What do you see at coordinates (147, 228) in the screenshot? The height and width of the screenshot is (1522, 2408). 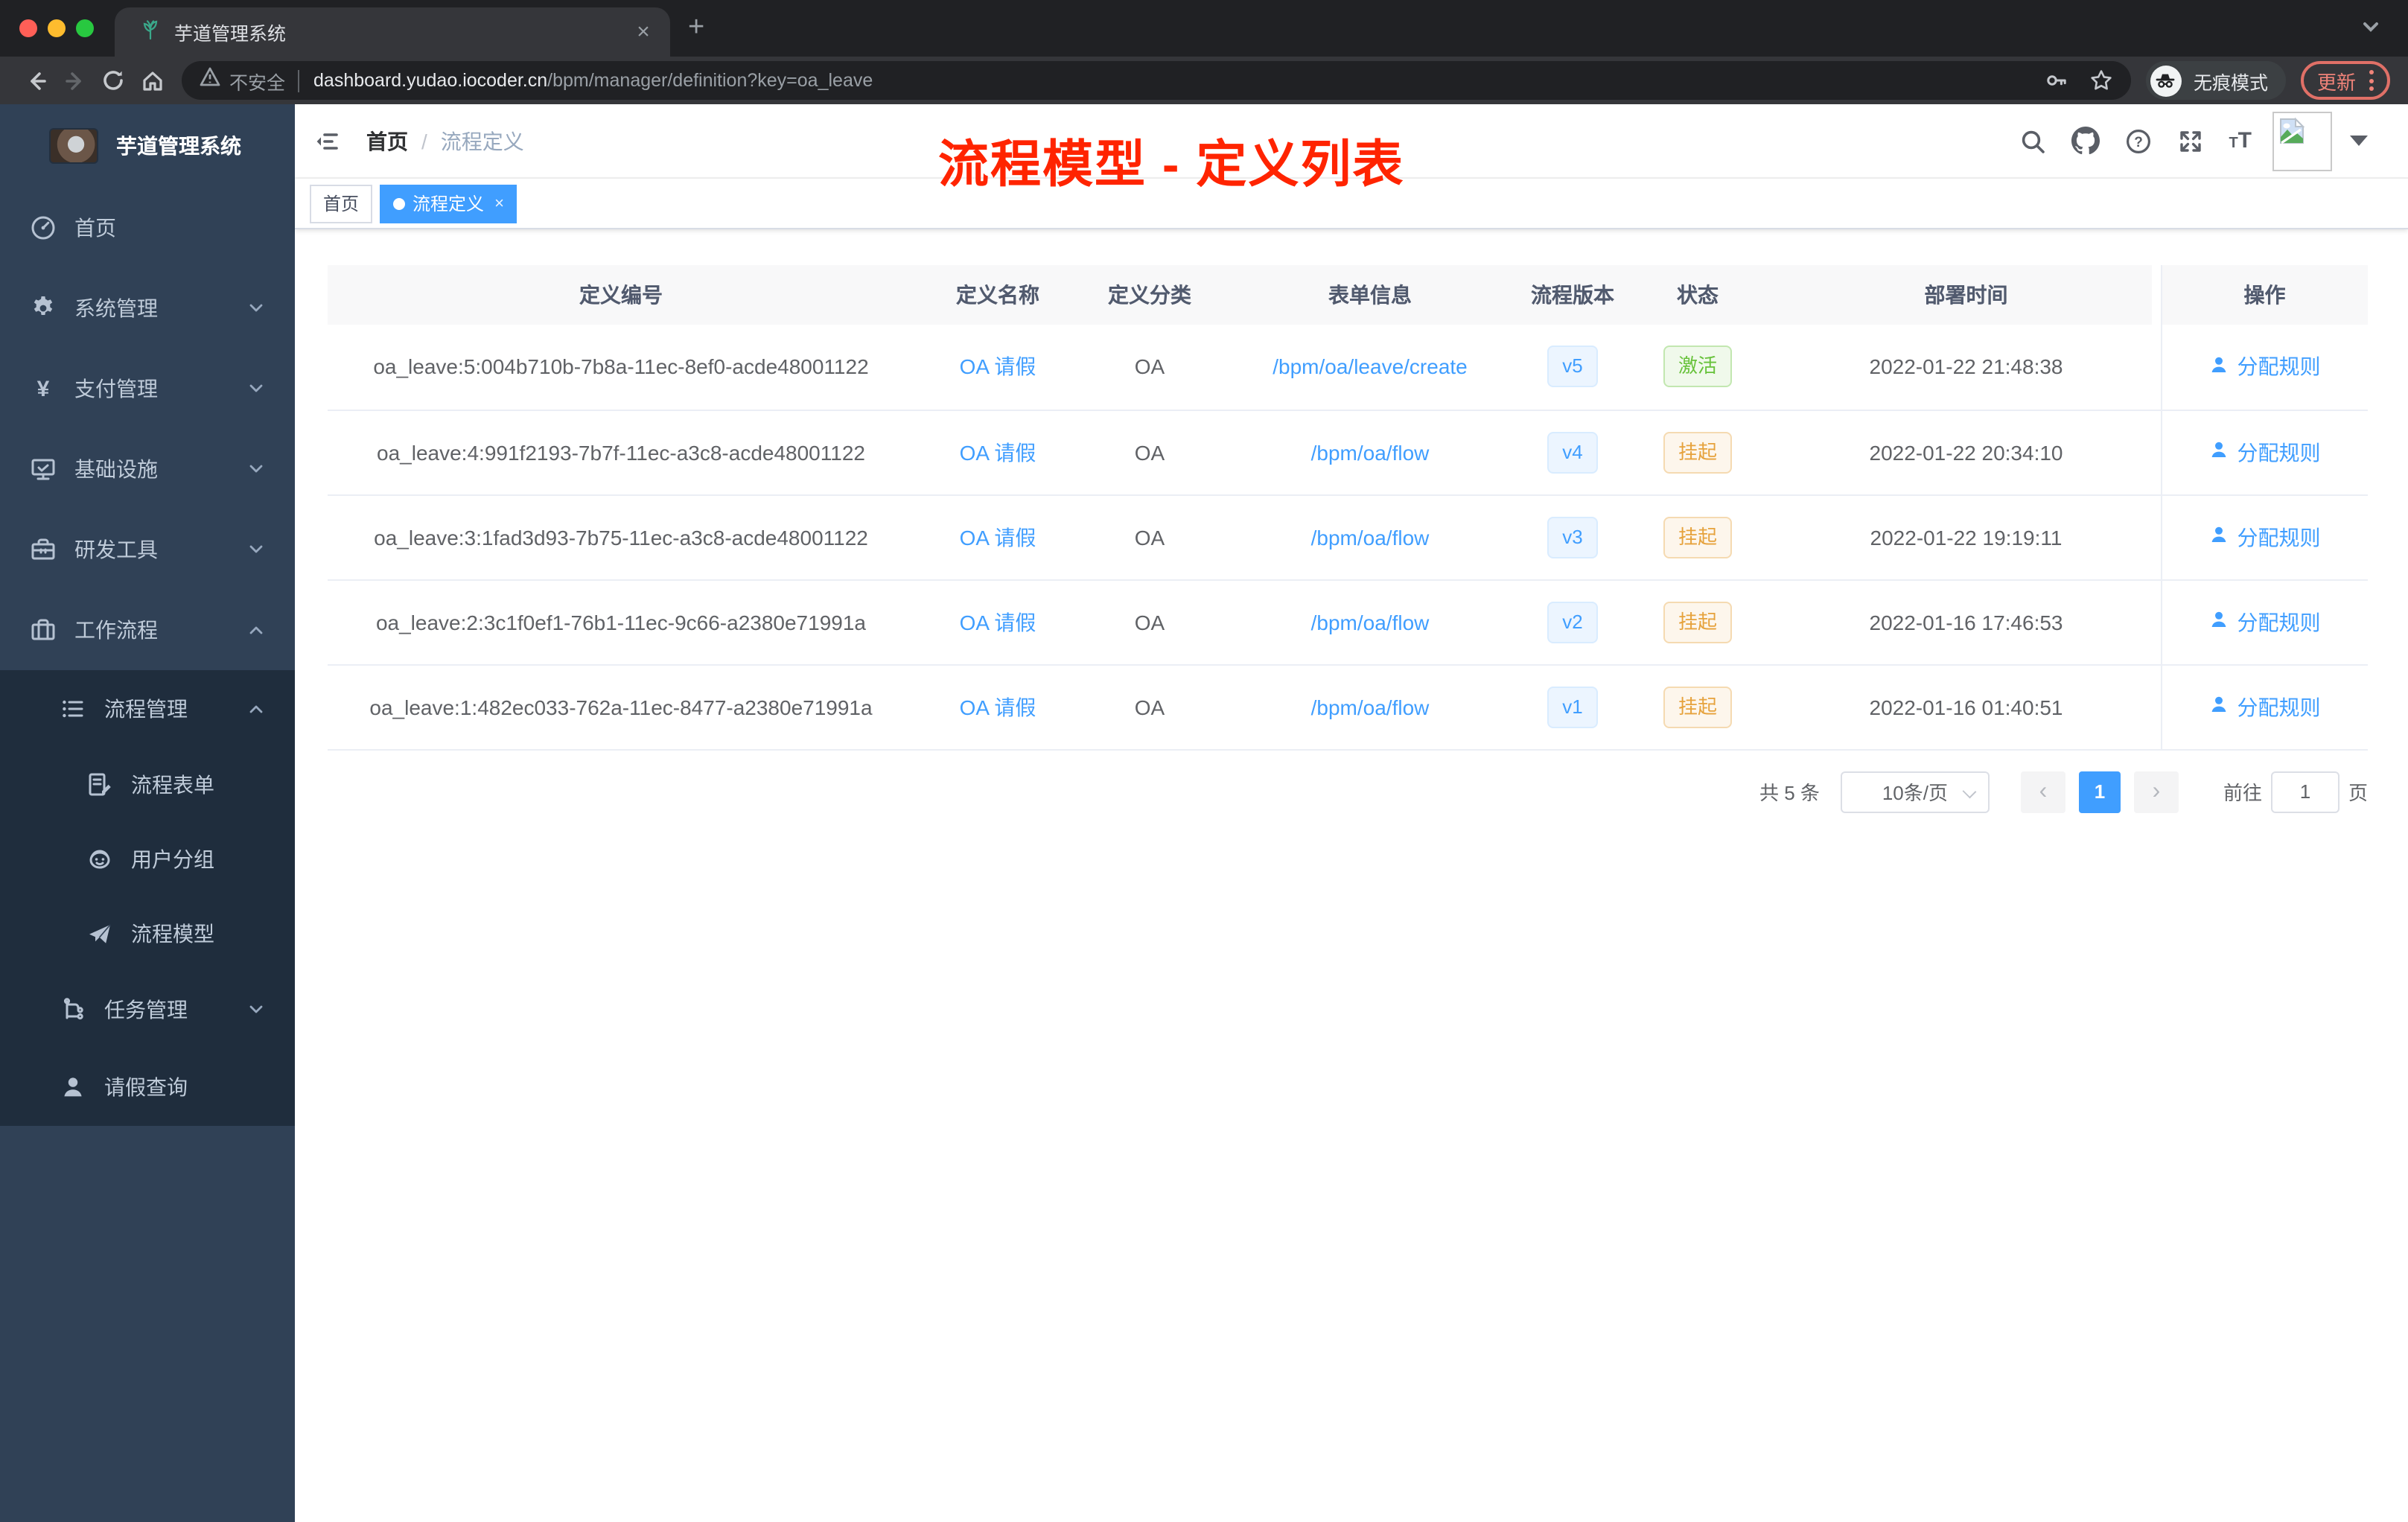 I see `sidebar-item-dashboard: 首页` at bounding box center [147, 228].